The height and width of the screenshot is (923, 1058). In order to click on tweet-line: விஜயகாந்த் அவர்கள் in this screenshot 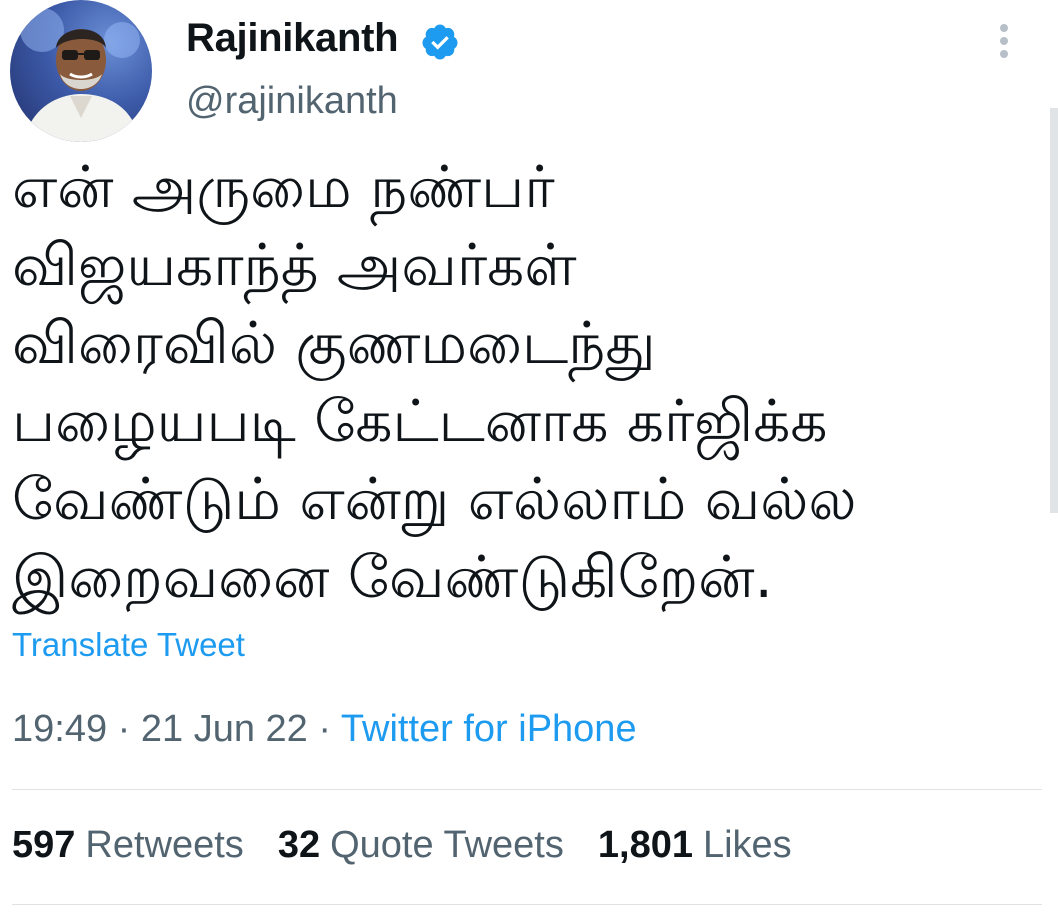, I will do `click(294, 265)`.